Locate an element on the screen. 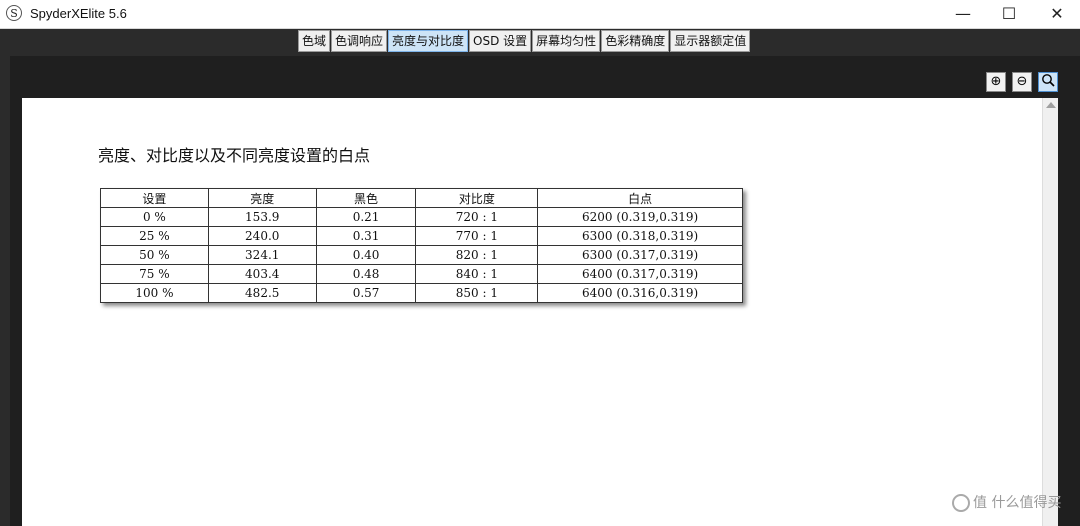 The image size is (1080, 526). scroll-up-icon is located at coordinates (1051, 105).